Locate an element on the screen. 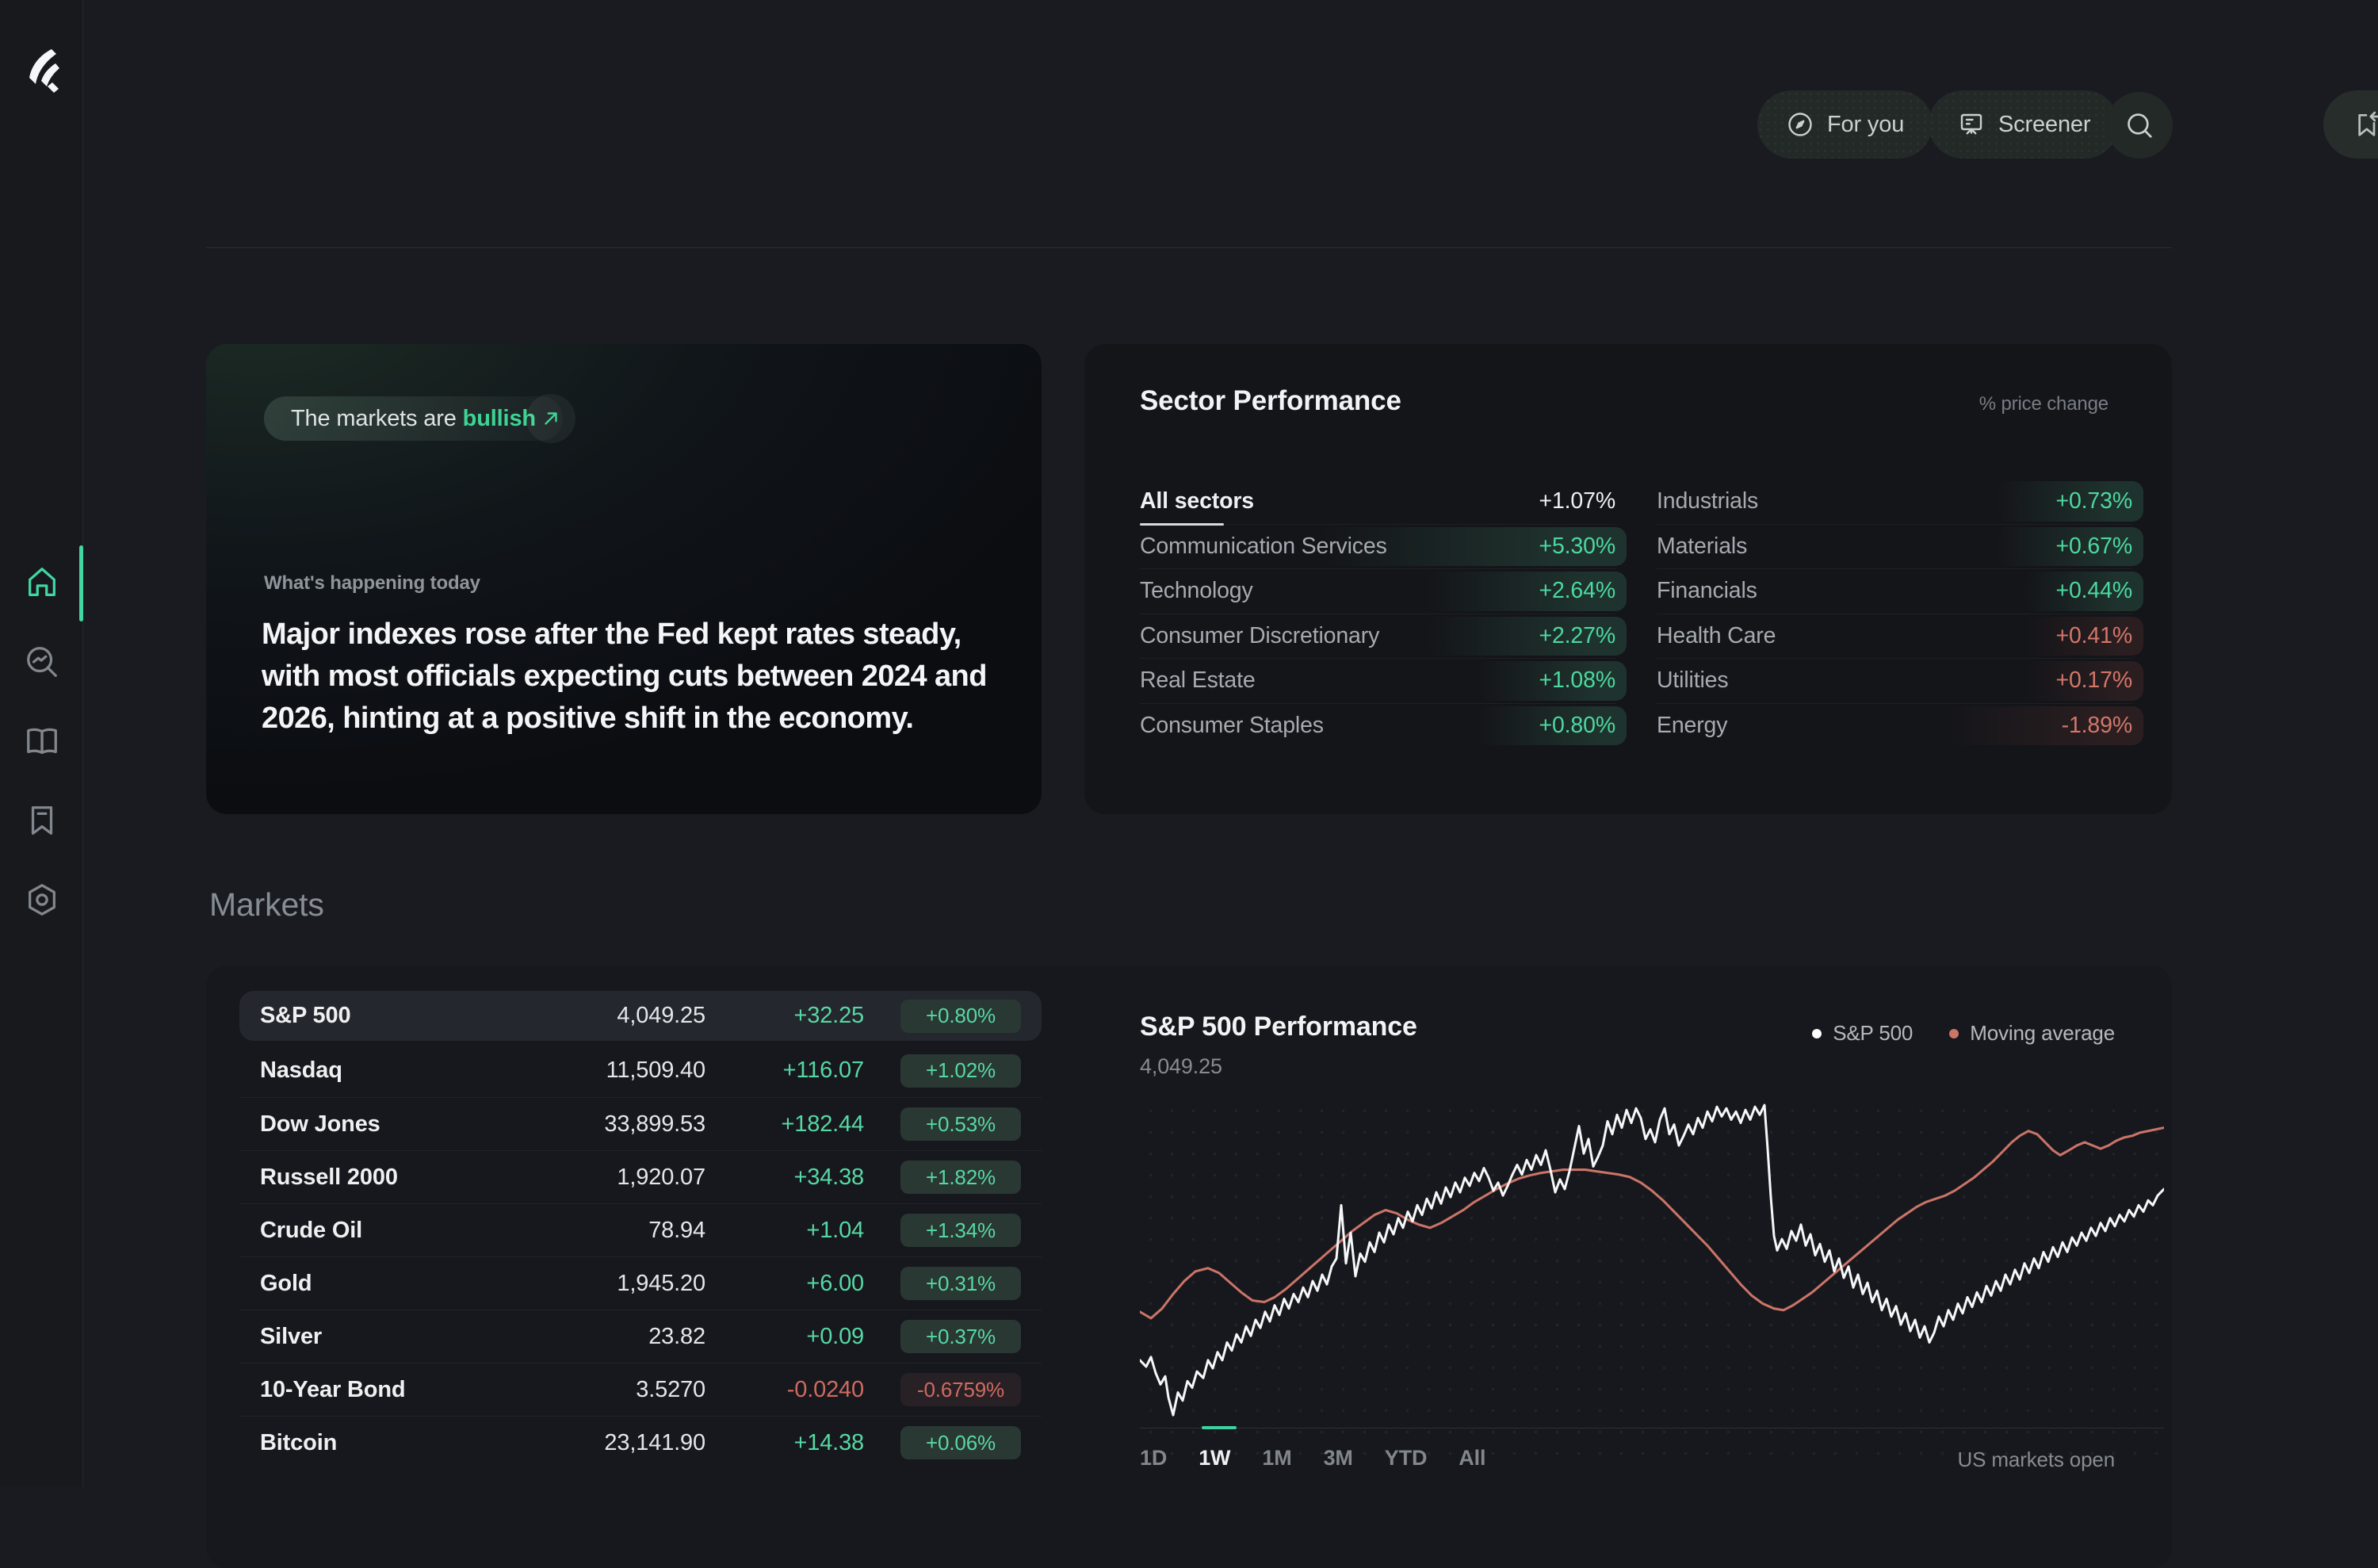 The height and width of the screenshot is (1568, 2378). sector-row: Technology +2.64% is located at coordinates (1383, 591).